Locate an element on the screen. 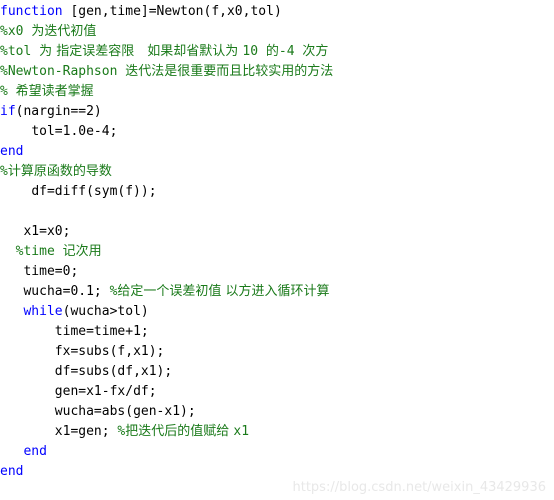 The height and width of the screenshot is (500, 554). comment-token-cjk: 迭代法是很重要而且比较实用的方法 is located at coordinates (229, 71).